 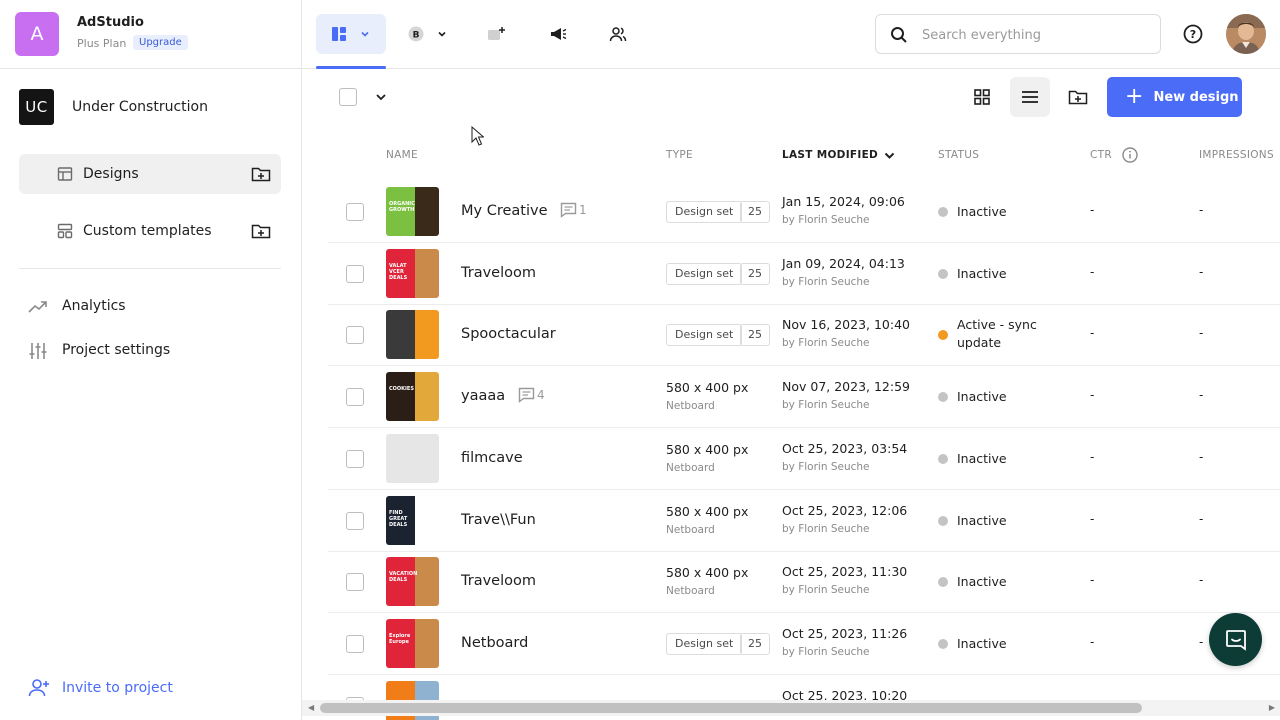 I want to click on user-avatar, so click(x=1246, y=34).